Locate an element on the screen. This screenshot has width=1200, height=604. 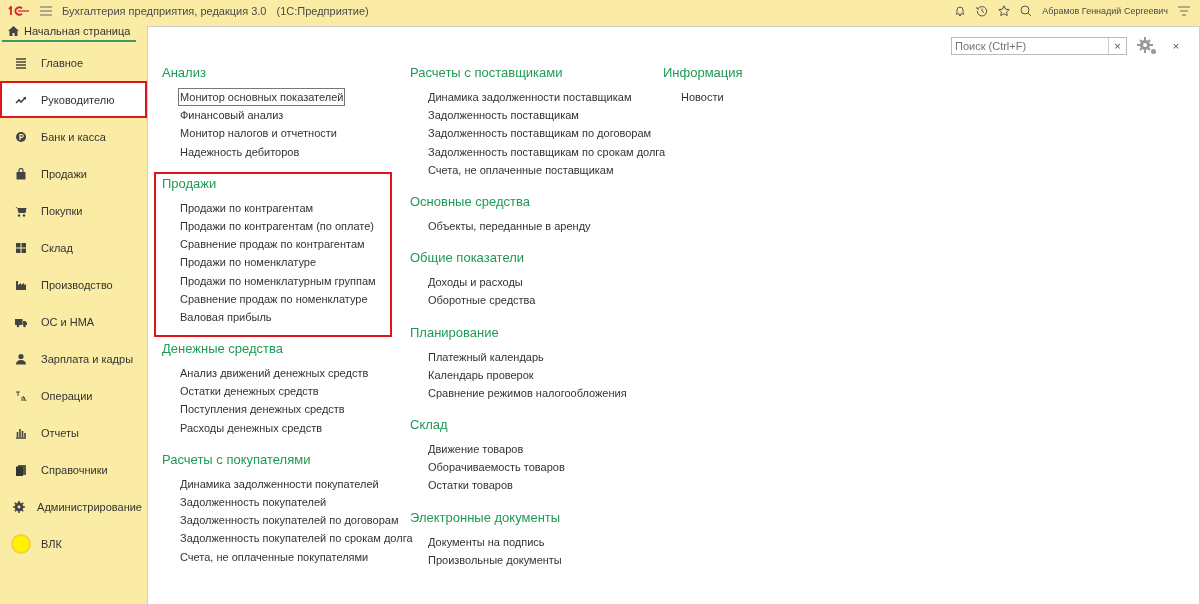
report-link: Сравнение режимов налогообложения is located at coordinates (527, 393).